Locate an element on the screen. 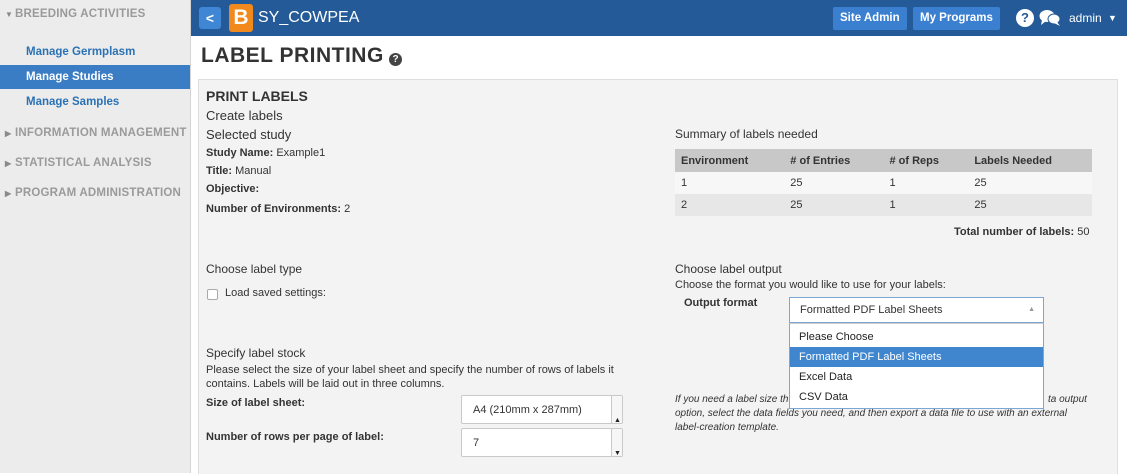 The height and width of the screenshot is (474, 1127). rows-per-page-label: Number of rows per page of label: is located at coordinates (295, 437).